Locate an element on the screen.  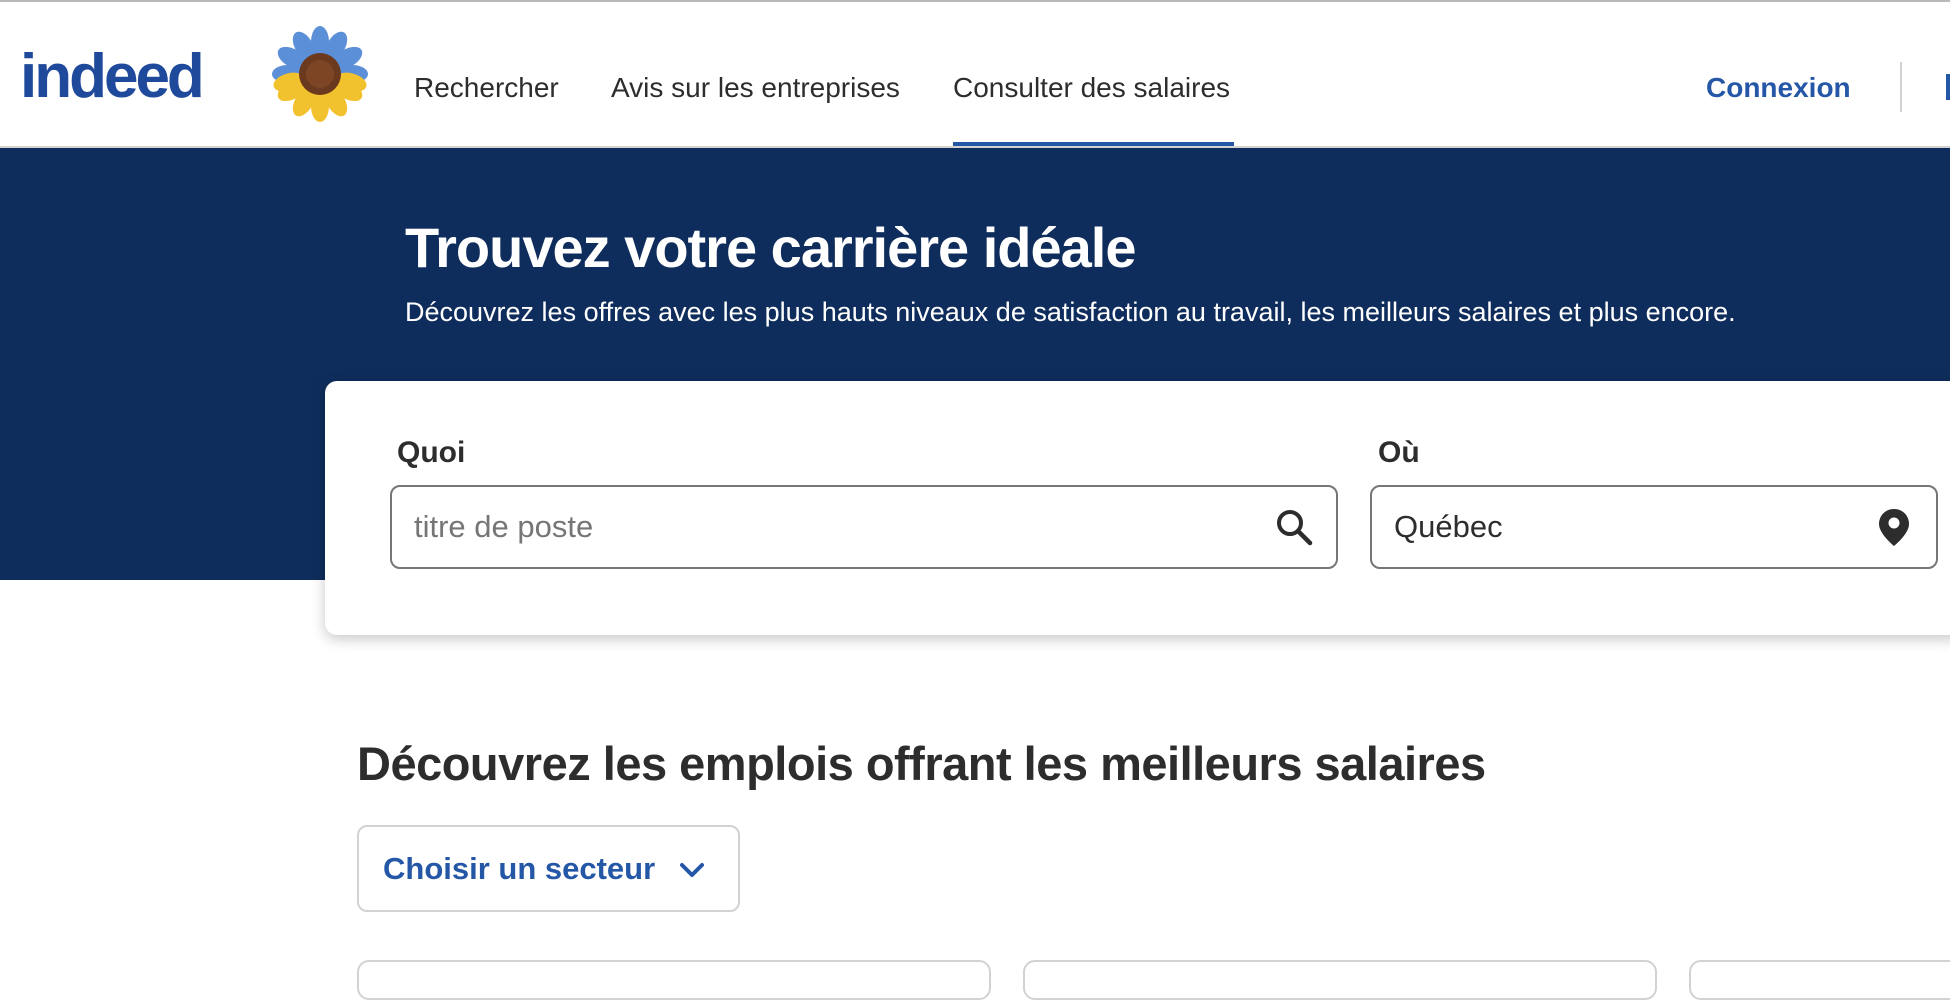
hero-title: Trouvez votre carrière idéale is located at coordinates (770, 247).